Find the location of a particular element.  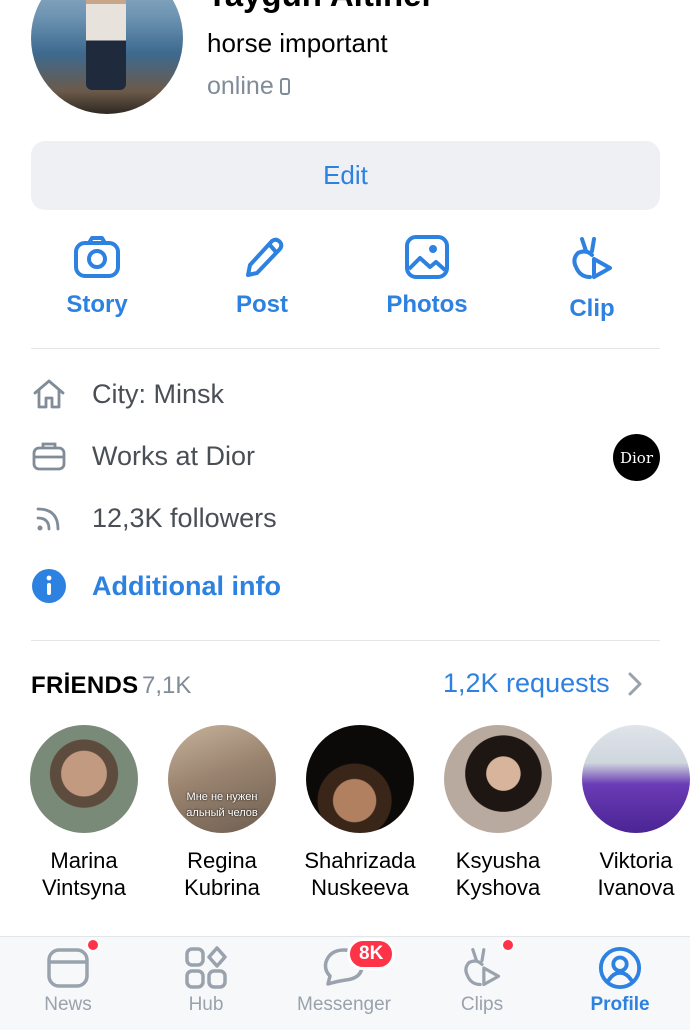

additional-info-row: Additional info is located at coordinates (156, 586).